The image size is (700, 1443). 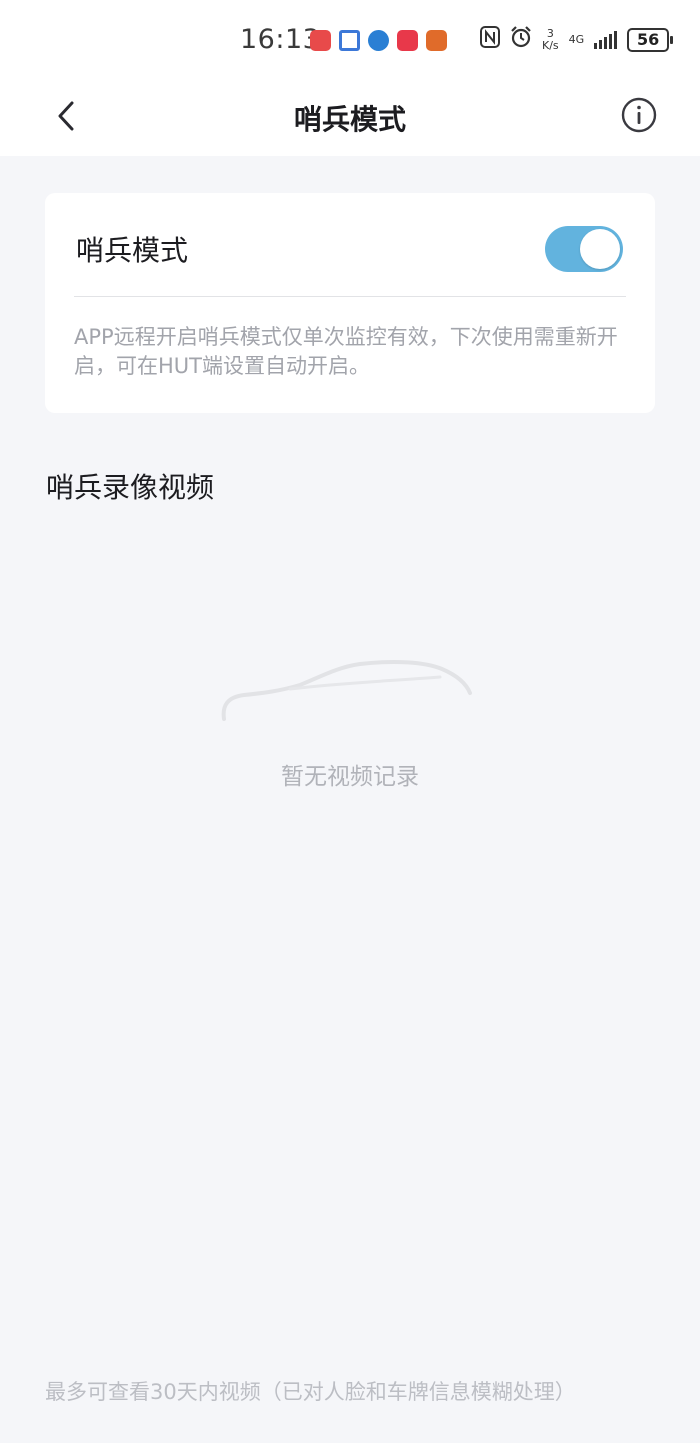 What do you see at coordinates (132, 250) in the screenshot?
I see `sentry-mode-label: 哨兵模式` at bounding box center [132, 250].